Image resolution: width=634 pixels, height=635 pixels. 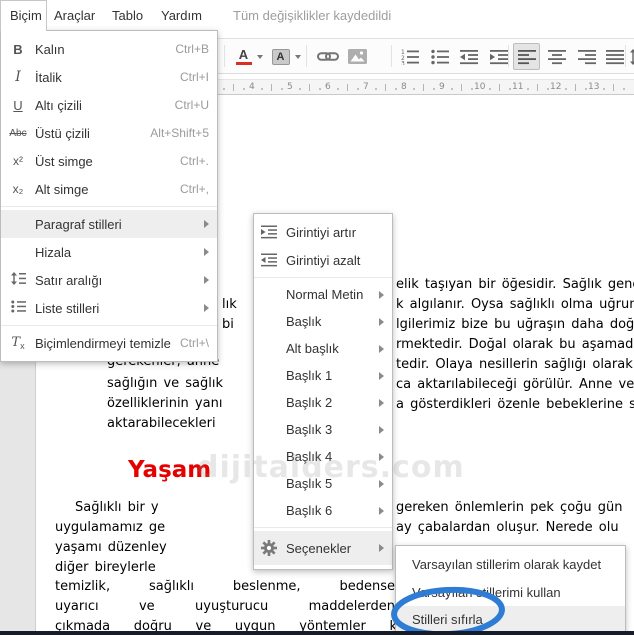 What do you see at coordinates (109, 343) in the screenshot?
I see `menu-item-clear-formatting: Tx Biçimlendirmeyi temizle Ctrl+\` at bounding box center [109, 343].